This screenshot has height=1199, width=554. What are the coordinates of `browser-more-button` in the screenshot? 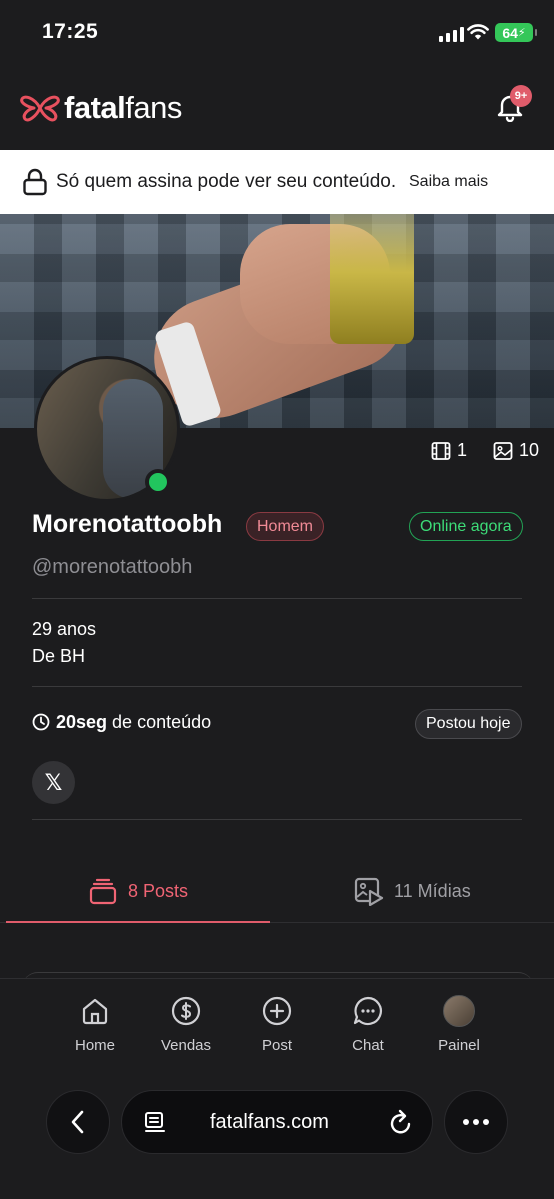 It's located at (476, 1122).